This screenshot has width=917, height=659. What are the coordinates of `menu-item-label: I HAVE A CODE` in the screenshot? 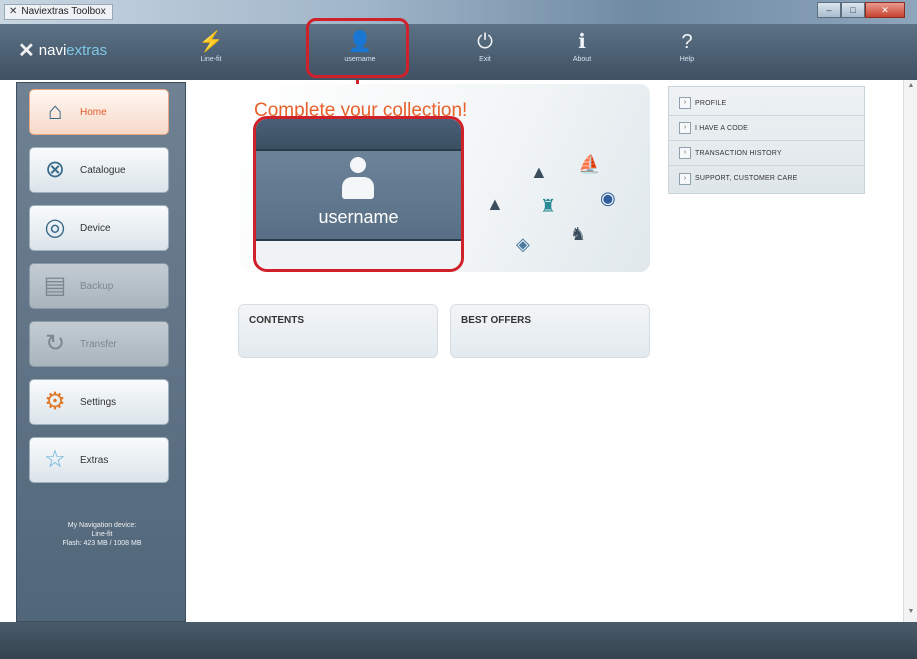 It's located at (722, 128).